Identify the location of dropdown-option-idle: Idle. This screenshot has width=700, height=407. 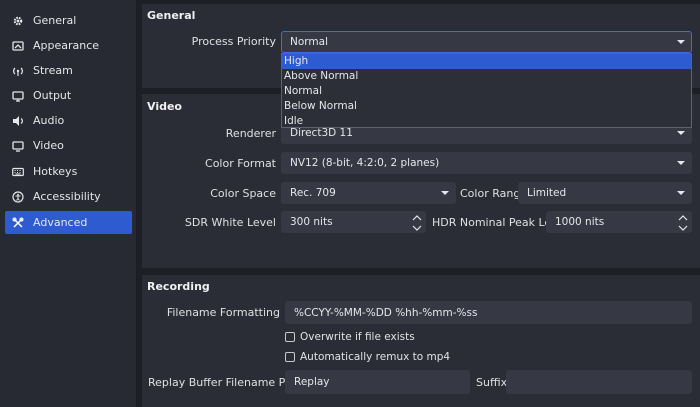
(486, 121).